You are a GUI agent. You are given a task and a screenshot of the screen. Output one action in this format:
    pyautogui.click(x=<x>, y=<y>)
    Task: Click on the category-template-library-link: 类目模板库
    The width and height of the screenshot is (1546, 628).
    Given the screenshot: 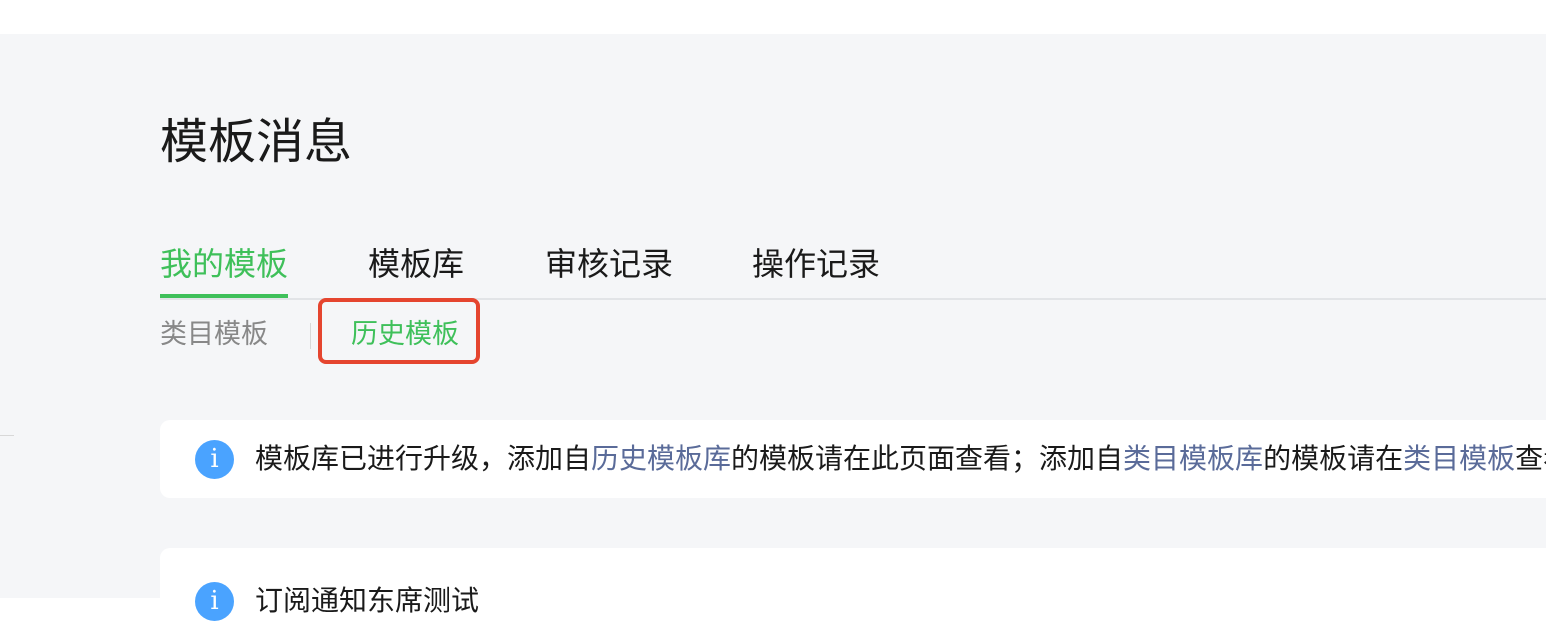 What is the action you would take?
    pyautogui.click(x=1193, y=458)
    